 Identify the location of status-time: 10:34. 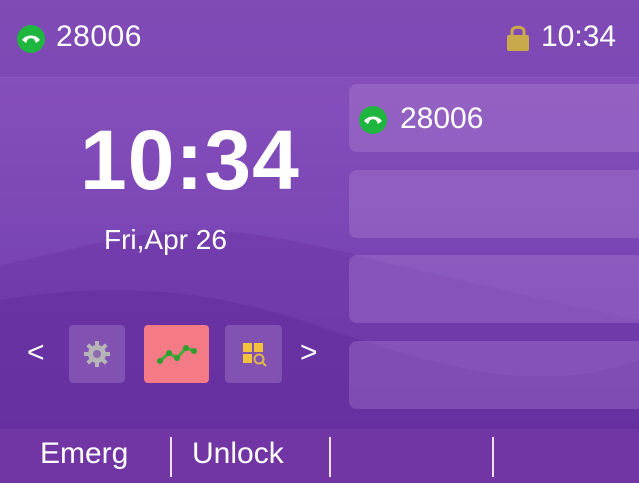
(579, 36).